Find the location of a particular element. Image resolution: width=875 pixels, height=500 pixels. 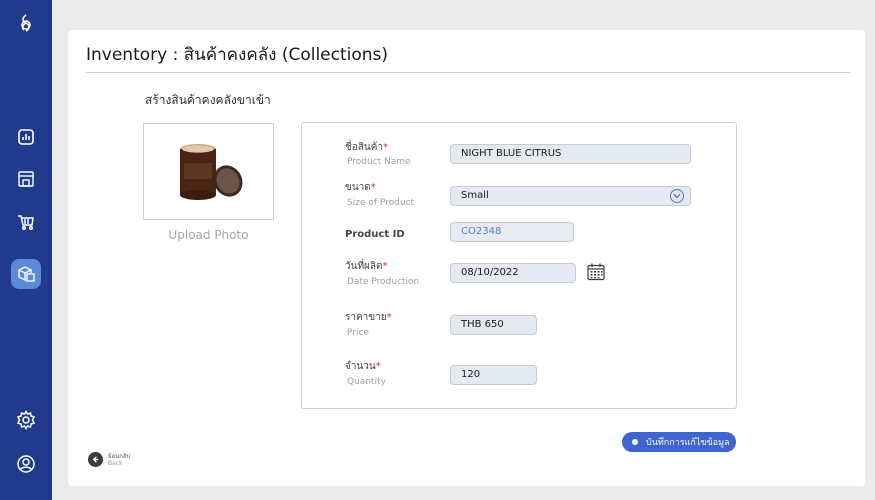

product-name-input: NIGHT BLUE CITRUS is located at coordinates (570, 154).